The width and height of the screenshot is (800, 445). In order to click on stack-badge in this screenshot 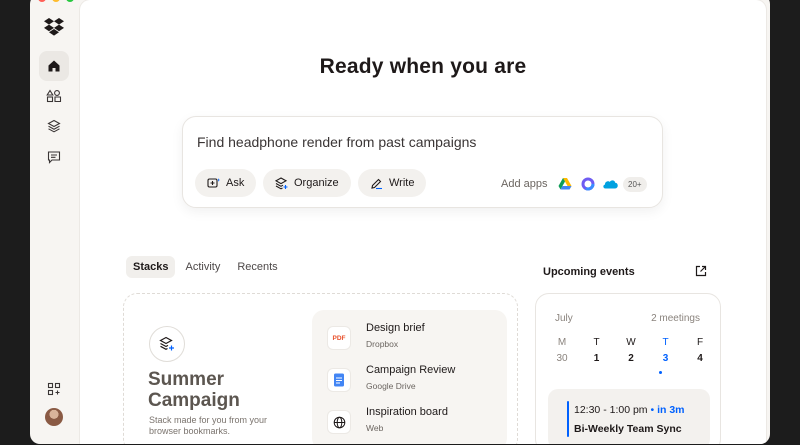, I will do `click(167, 344)`.